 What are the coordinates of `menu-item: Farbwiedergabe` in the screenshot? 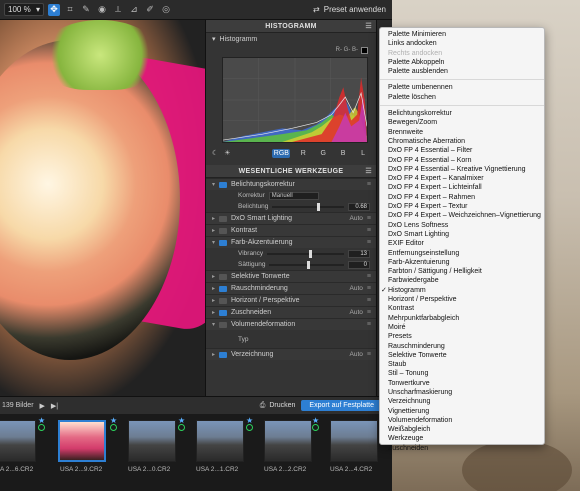 It's located at (462, 280).